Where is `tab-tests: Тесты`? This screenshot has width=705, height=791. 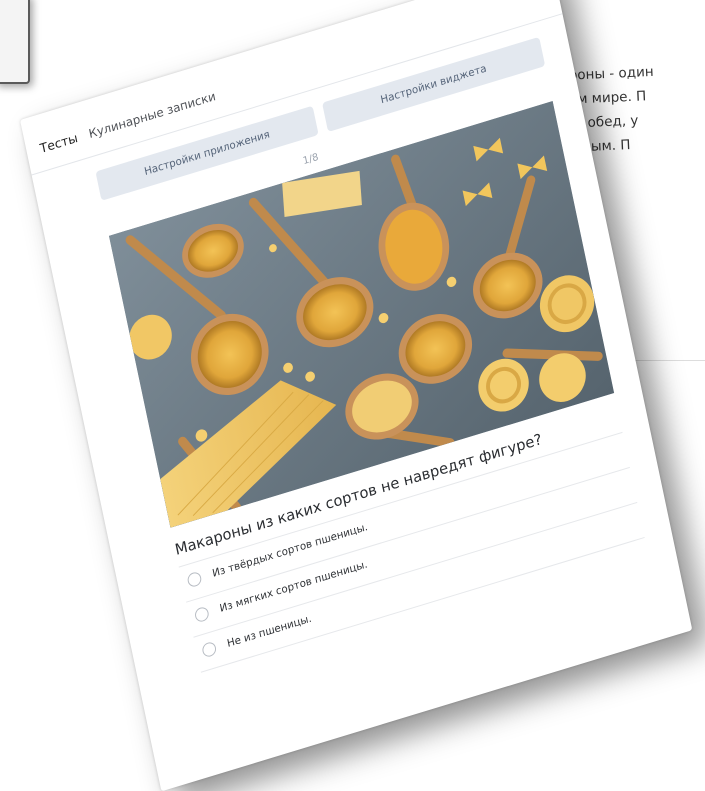
tab-tests: Тесты is located at coordinates (59, 143).